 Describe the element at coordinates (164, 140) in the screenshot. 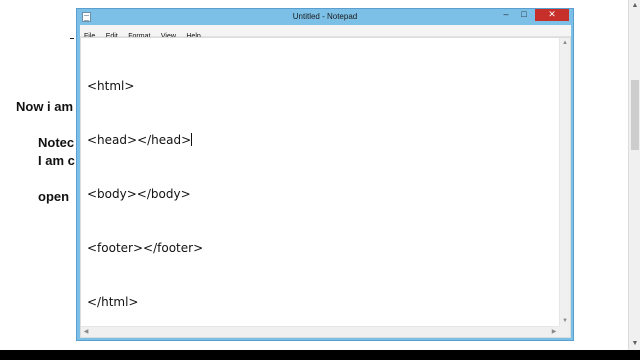

I see `editor-line-part: </head>` at that location.